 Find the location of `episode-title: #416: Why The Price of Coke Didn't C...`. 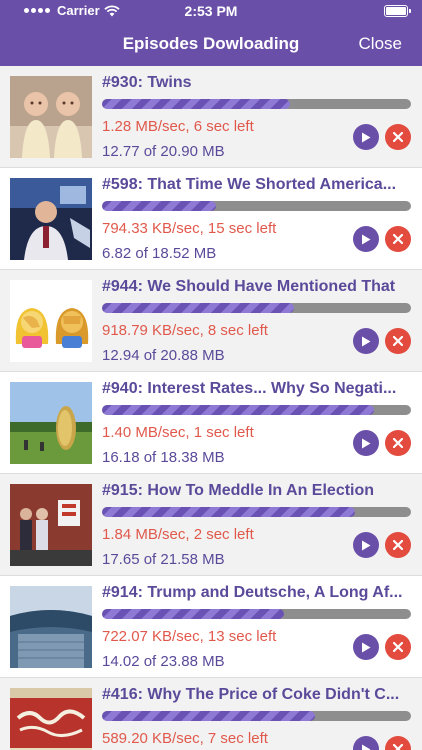

episode-title: #416: Why The Price of Coke Didn't C... is located at coordinates (251, 694).